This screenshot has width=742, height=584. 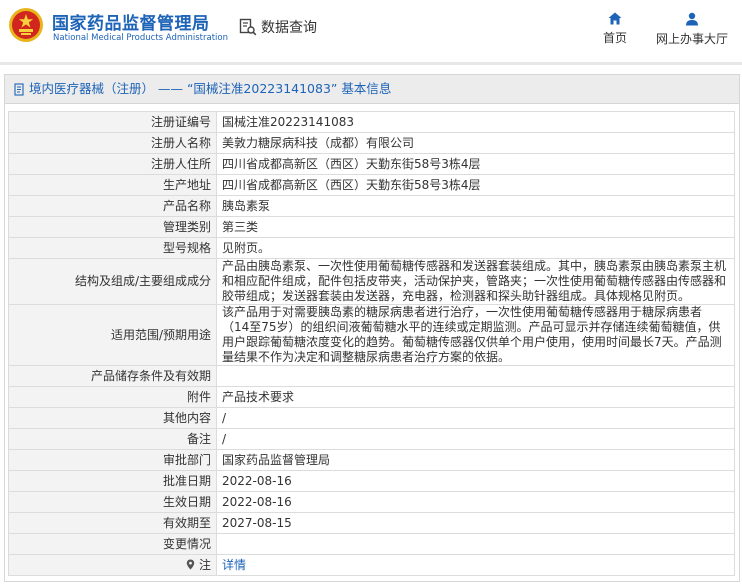 I want to click on row-label: 型号规格, so click(x=112, y=248).